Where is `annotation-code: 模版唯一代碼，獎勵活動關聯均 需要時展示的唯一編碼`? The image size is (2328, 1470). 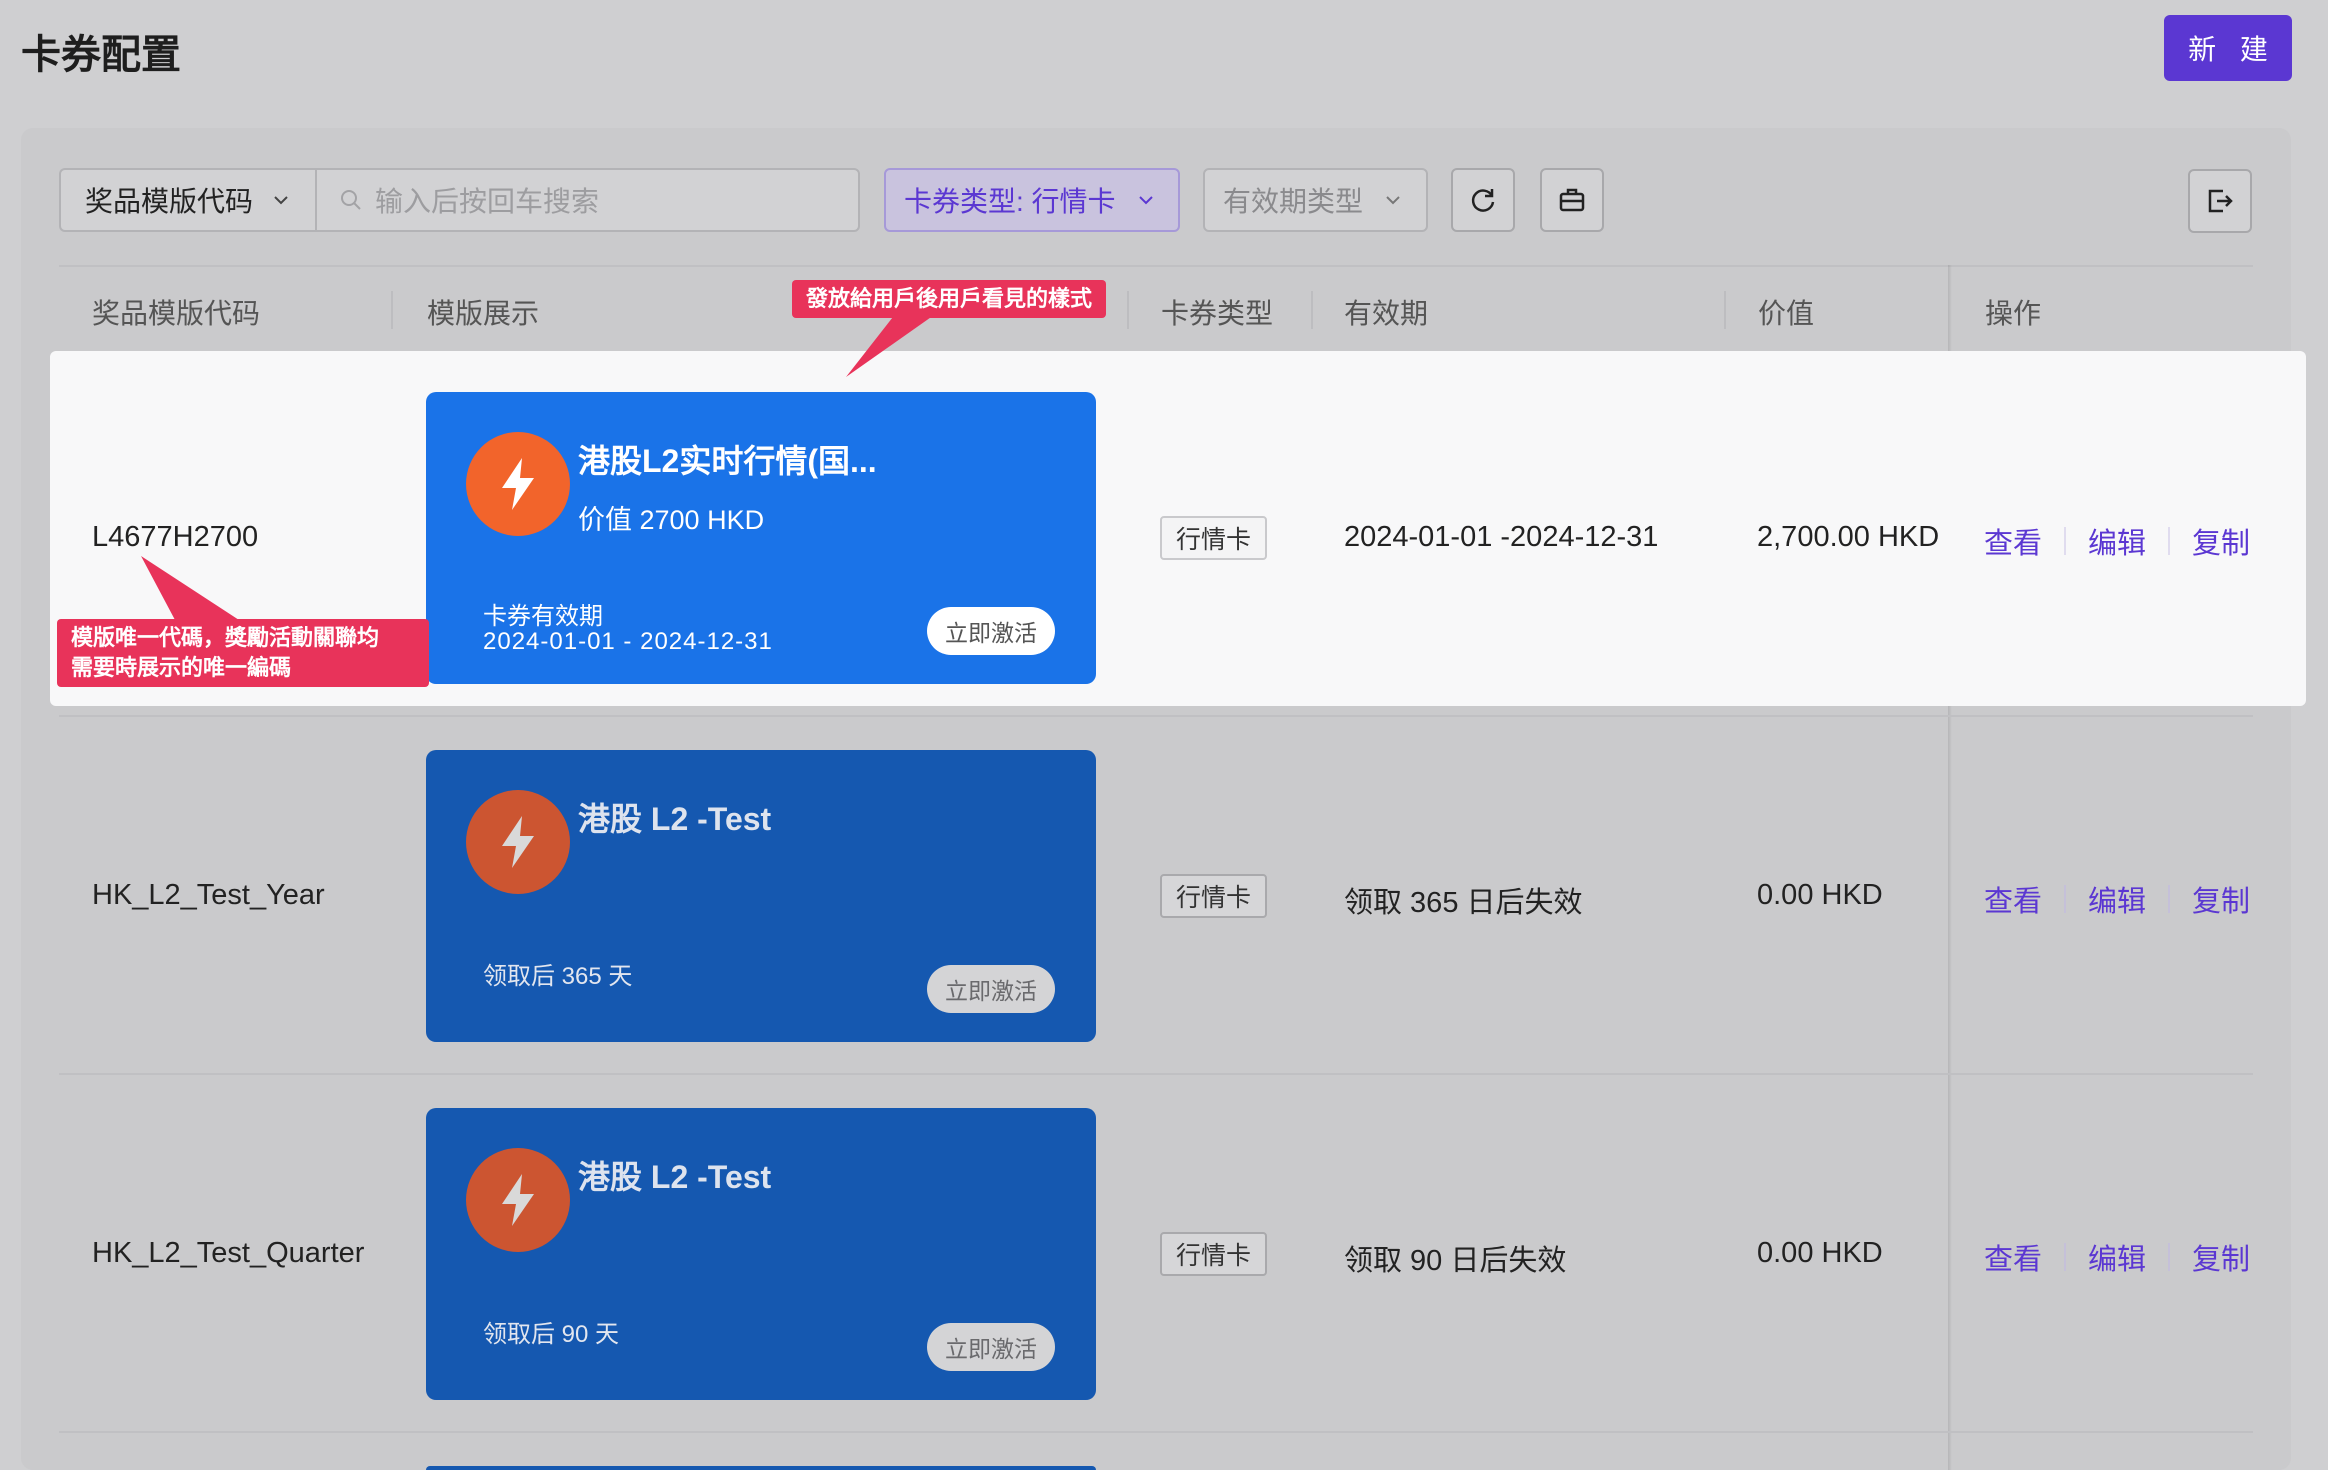 annotation-code: 模版唯一代碼，獎勵活動關聯均 需要時展示的唯一編碼 is located at coordinates (243, 653).